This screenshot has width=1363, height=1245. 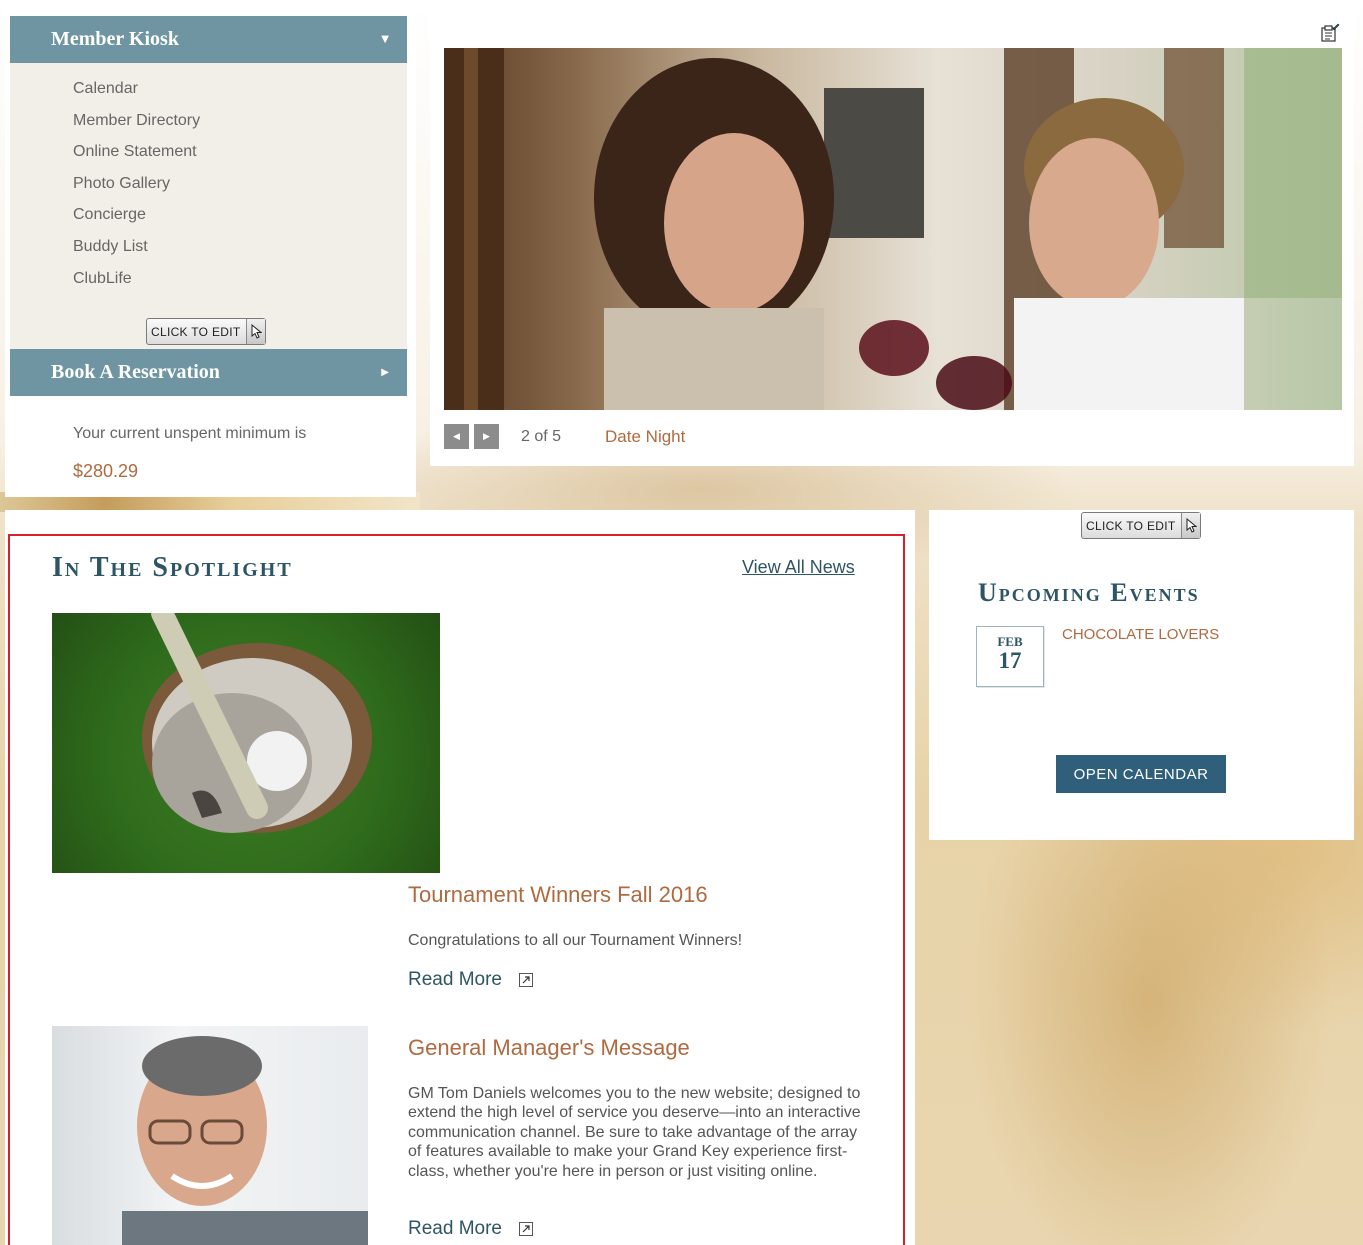 I want to click on kiosk-item-member-directory: Member Directory, so click(x=240, y=121).